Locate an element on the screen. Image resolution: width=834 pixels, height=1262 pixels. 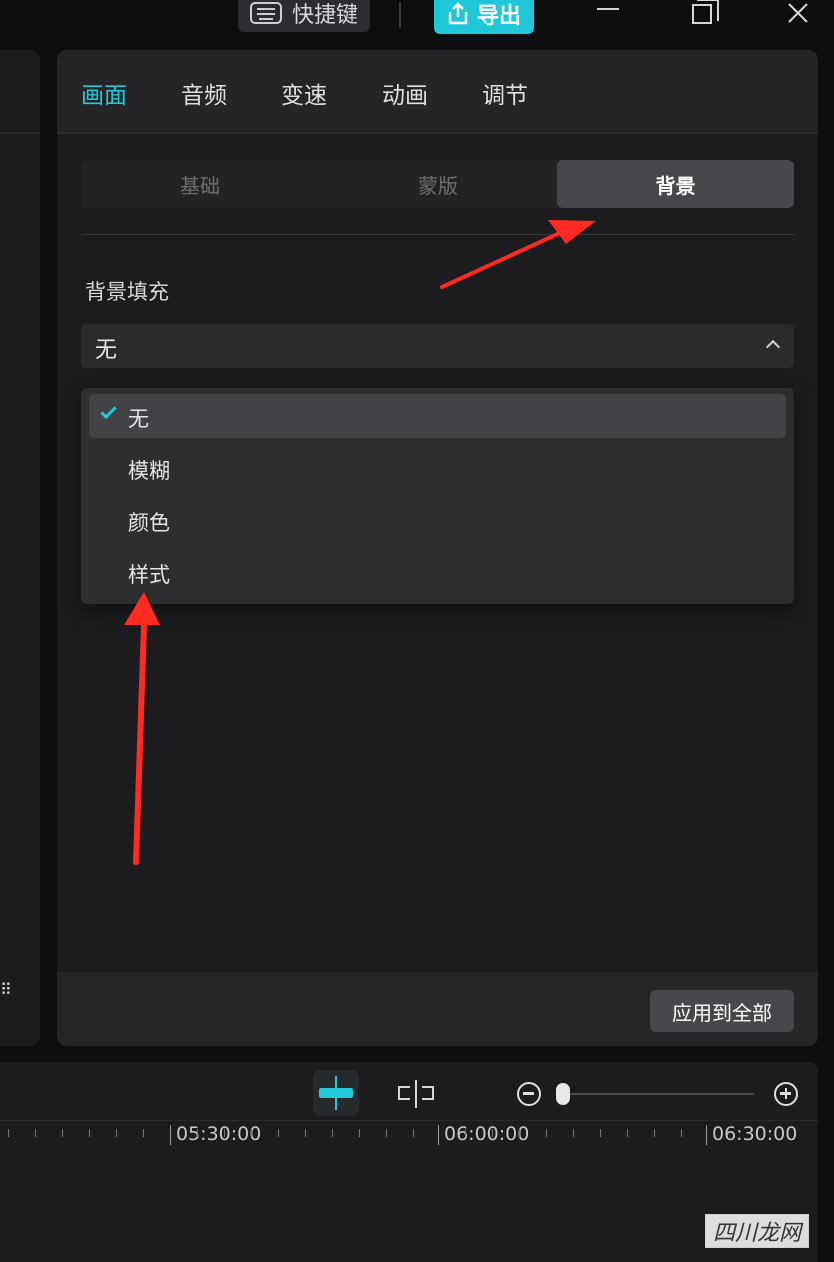
background-fill-value: 无 is located at coordinates (106, 350).